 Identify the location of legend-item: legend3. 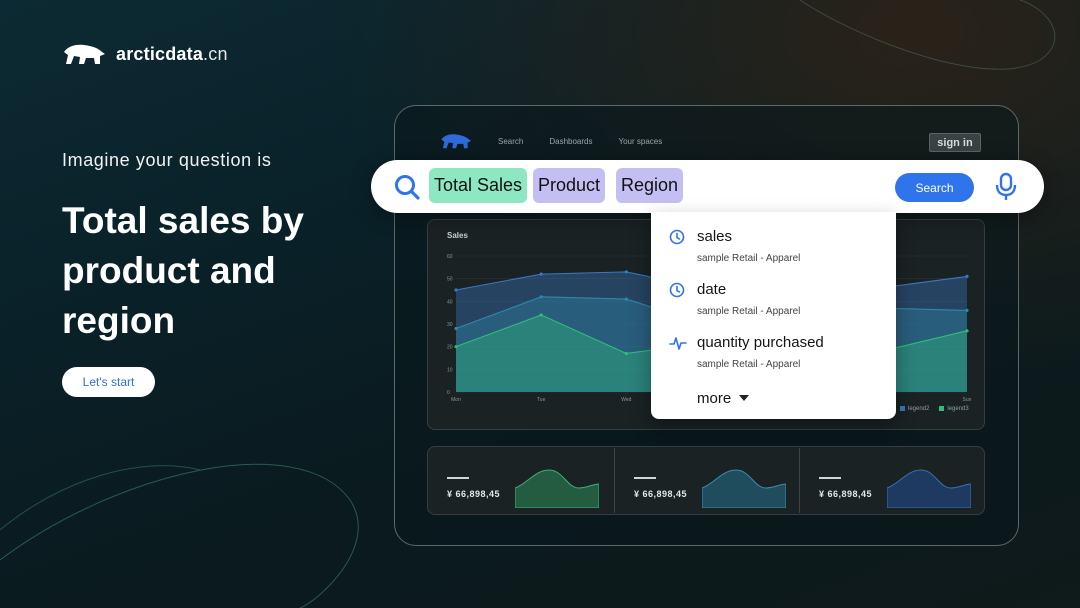
(954, 409).